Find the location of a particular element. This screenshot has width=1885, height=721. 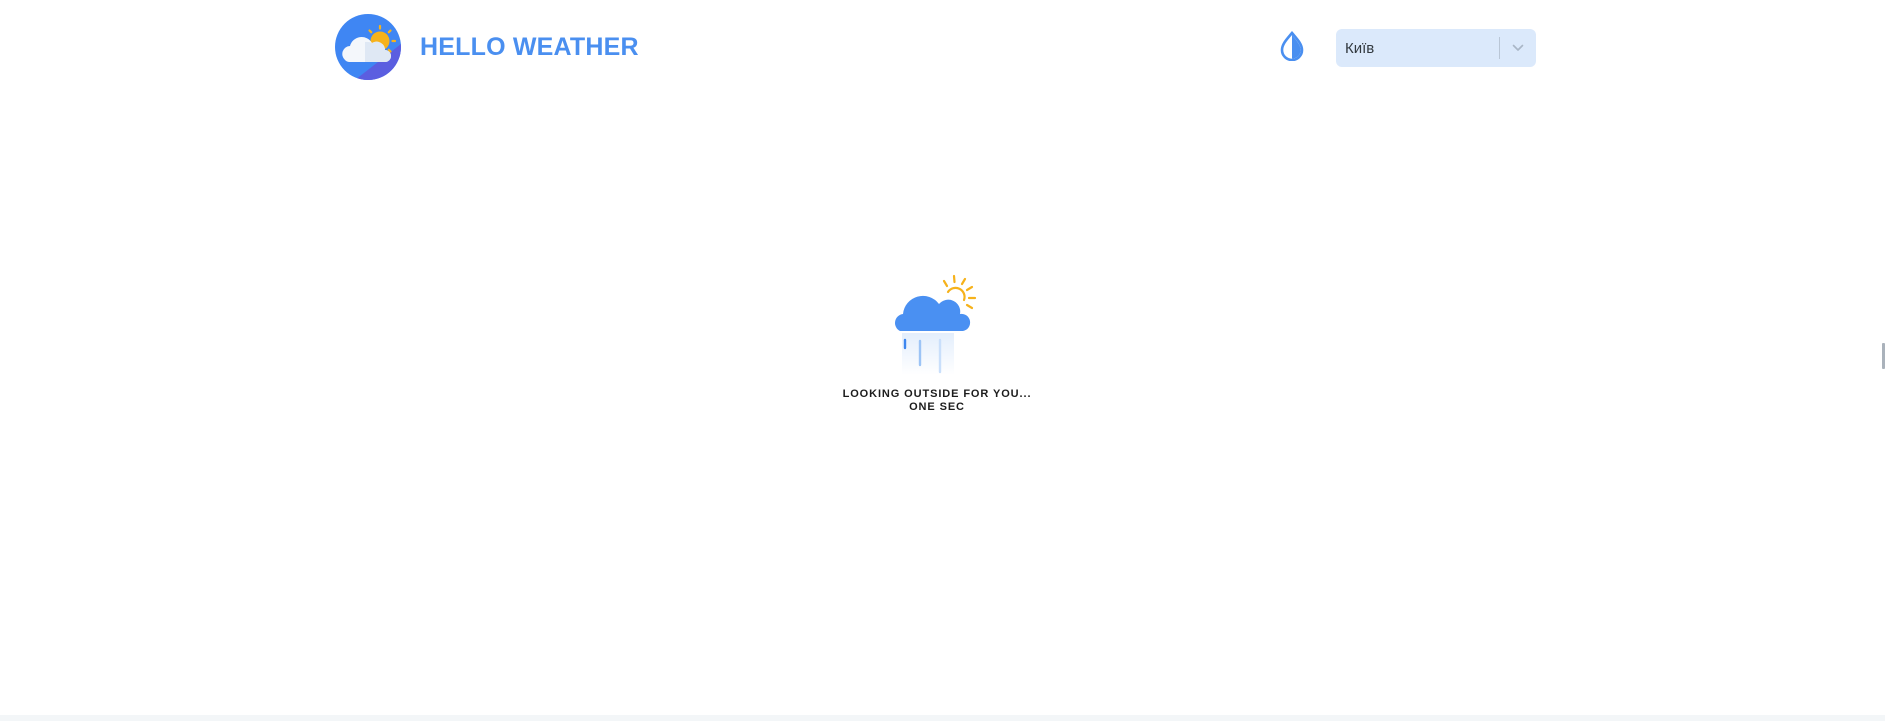

chevron-down-icon is located at coordinates (1518, 48).